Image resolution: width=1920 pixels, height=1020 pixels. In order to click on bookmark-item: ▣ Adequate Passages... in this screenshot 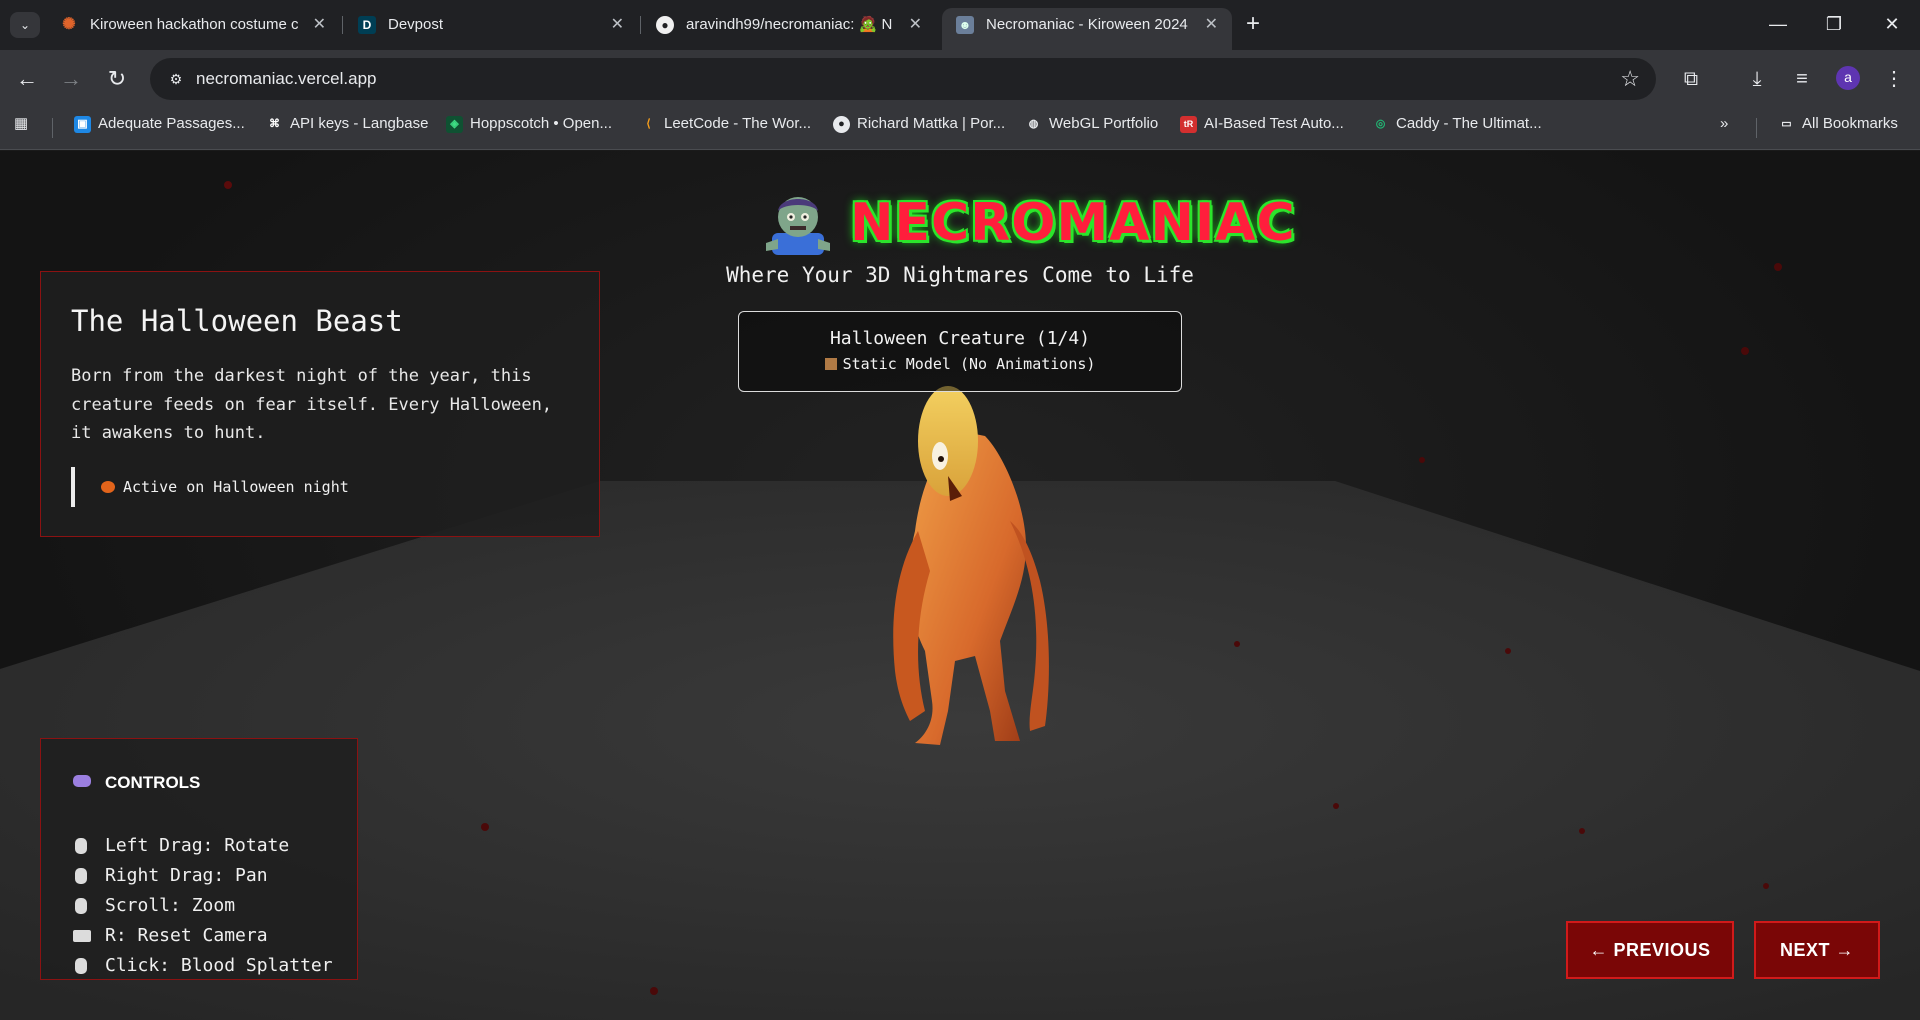, I will do `click(159, 124)`.